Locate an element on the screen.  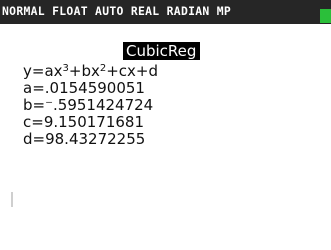
coefficient-d: d=98.43272255 is located at coordinates (84, 139).